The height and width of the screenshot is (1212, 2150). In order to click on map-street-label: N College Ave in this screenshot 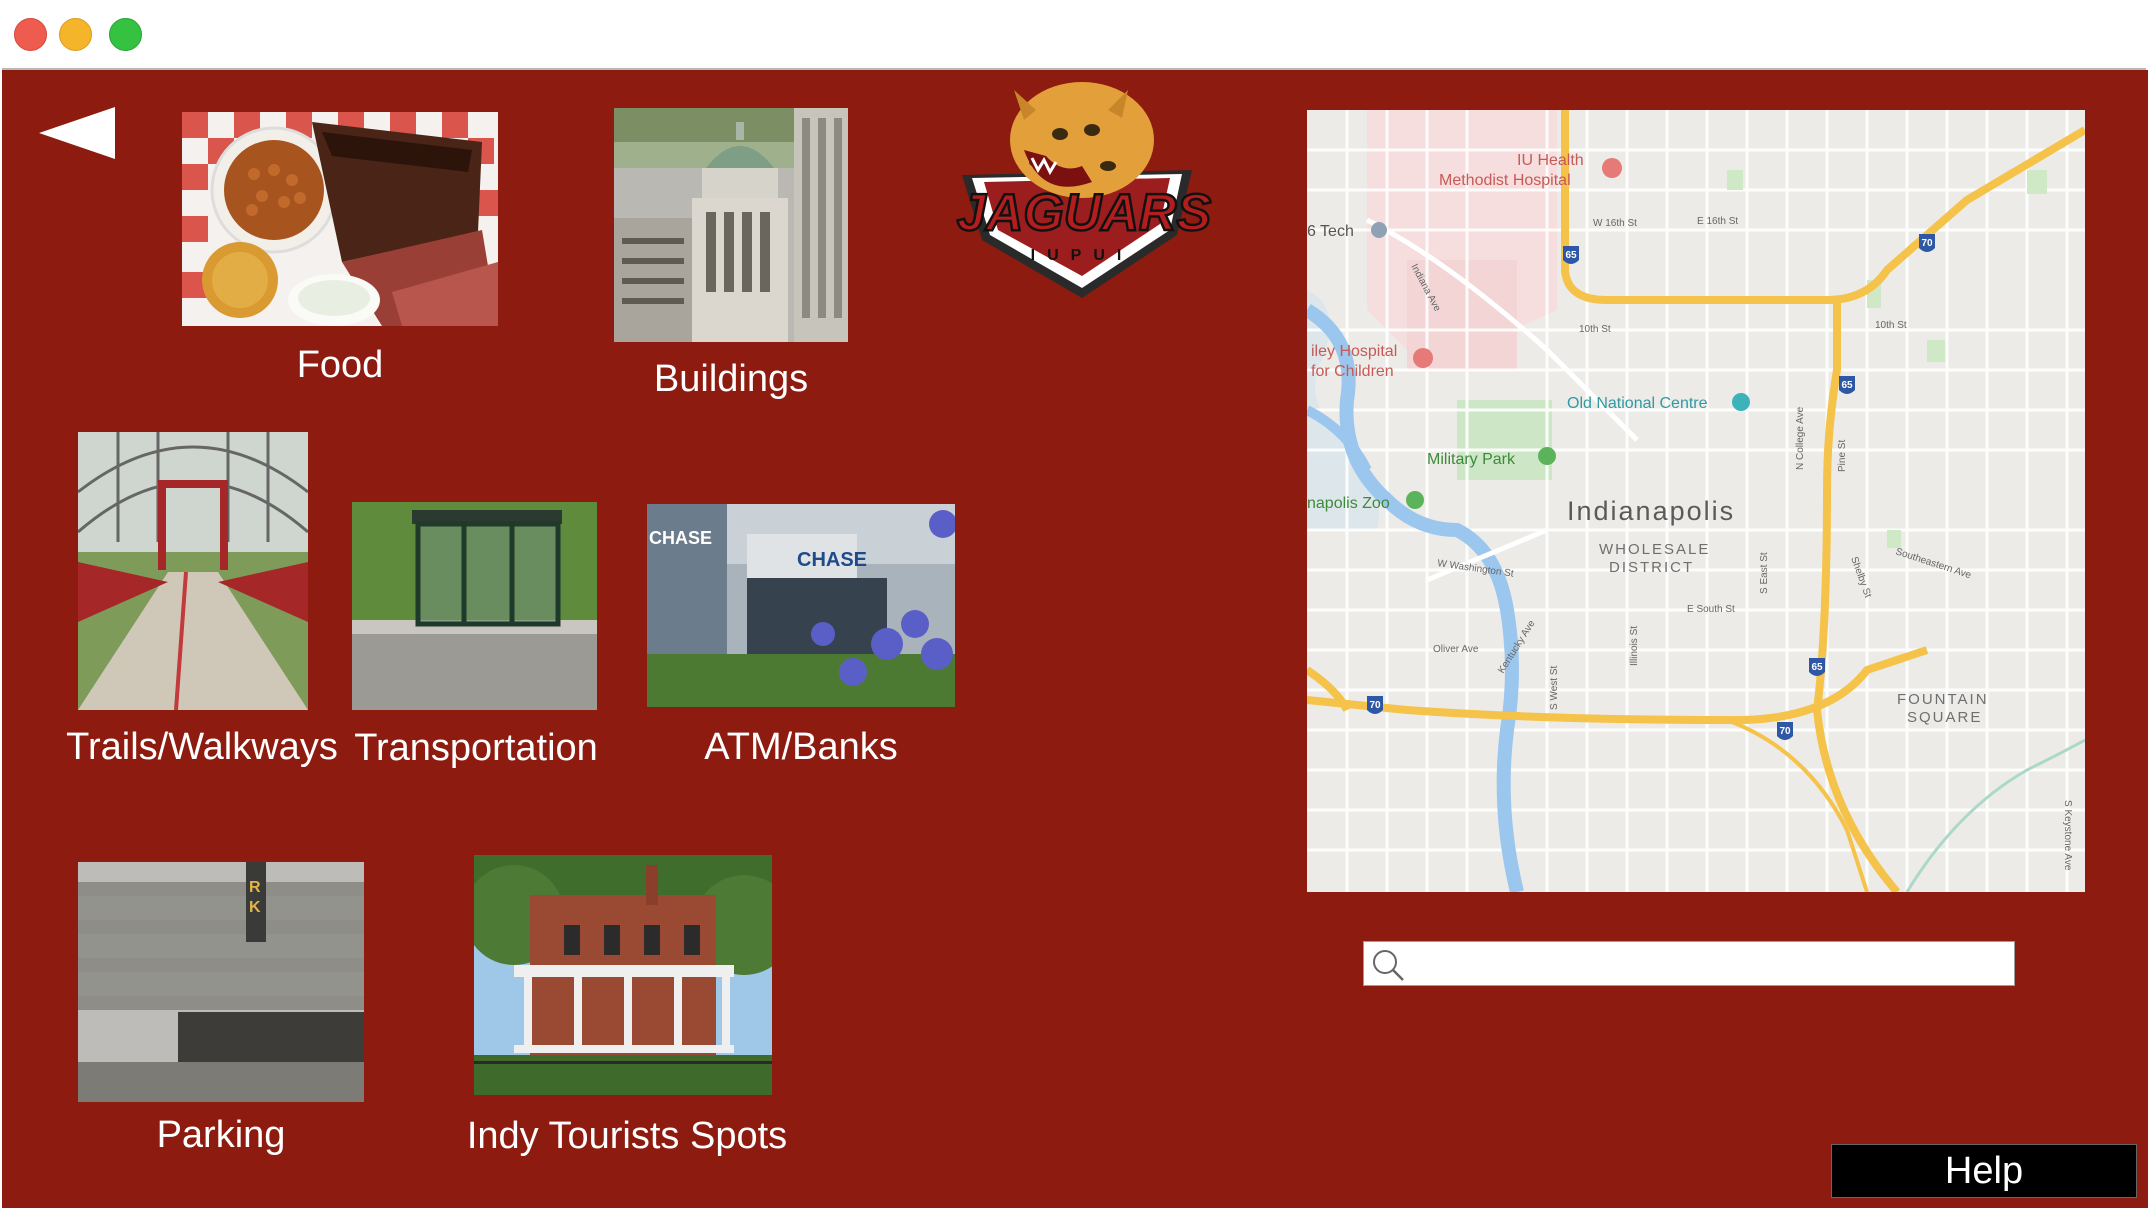, I will do `click(1800, 438)`.